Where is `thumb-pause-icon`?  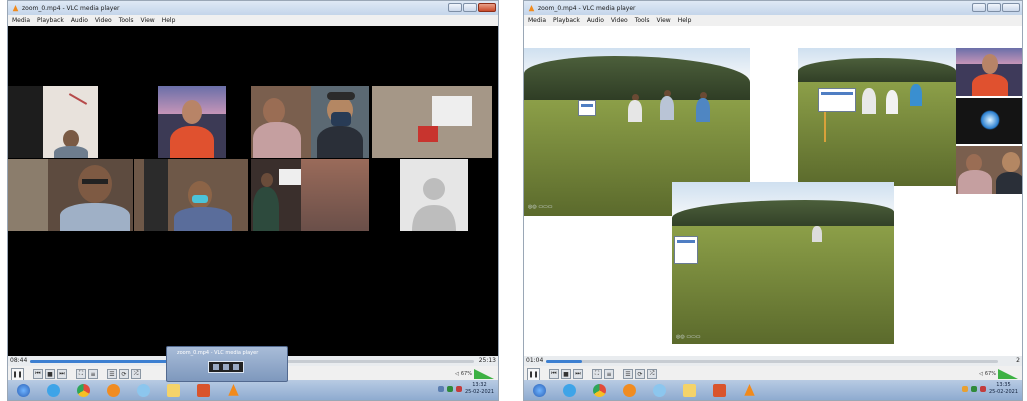 thumb-pause-icon is located at coordinates (226, 367).